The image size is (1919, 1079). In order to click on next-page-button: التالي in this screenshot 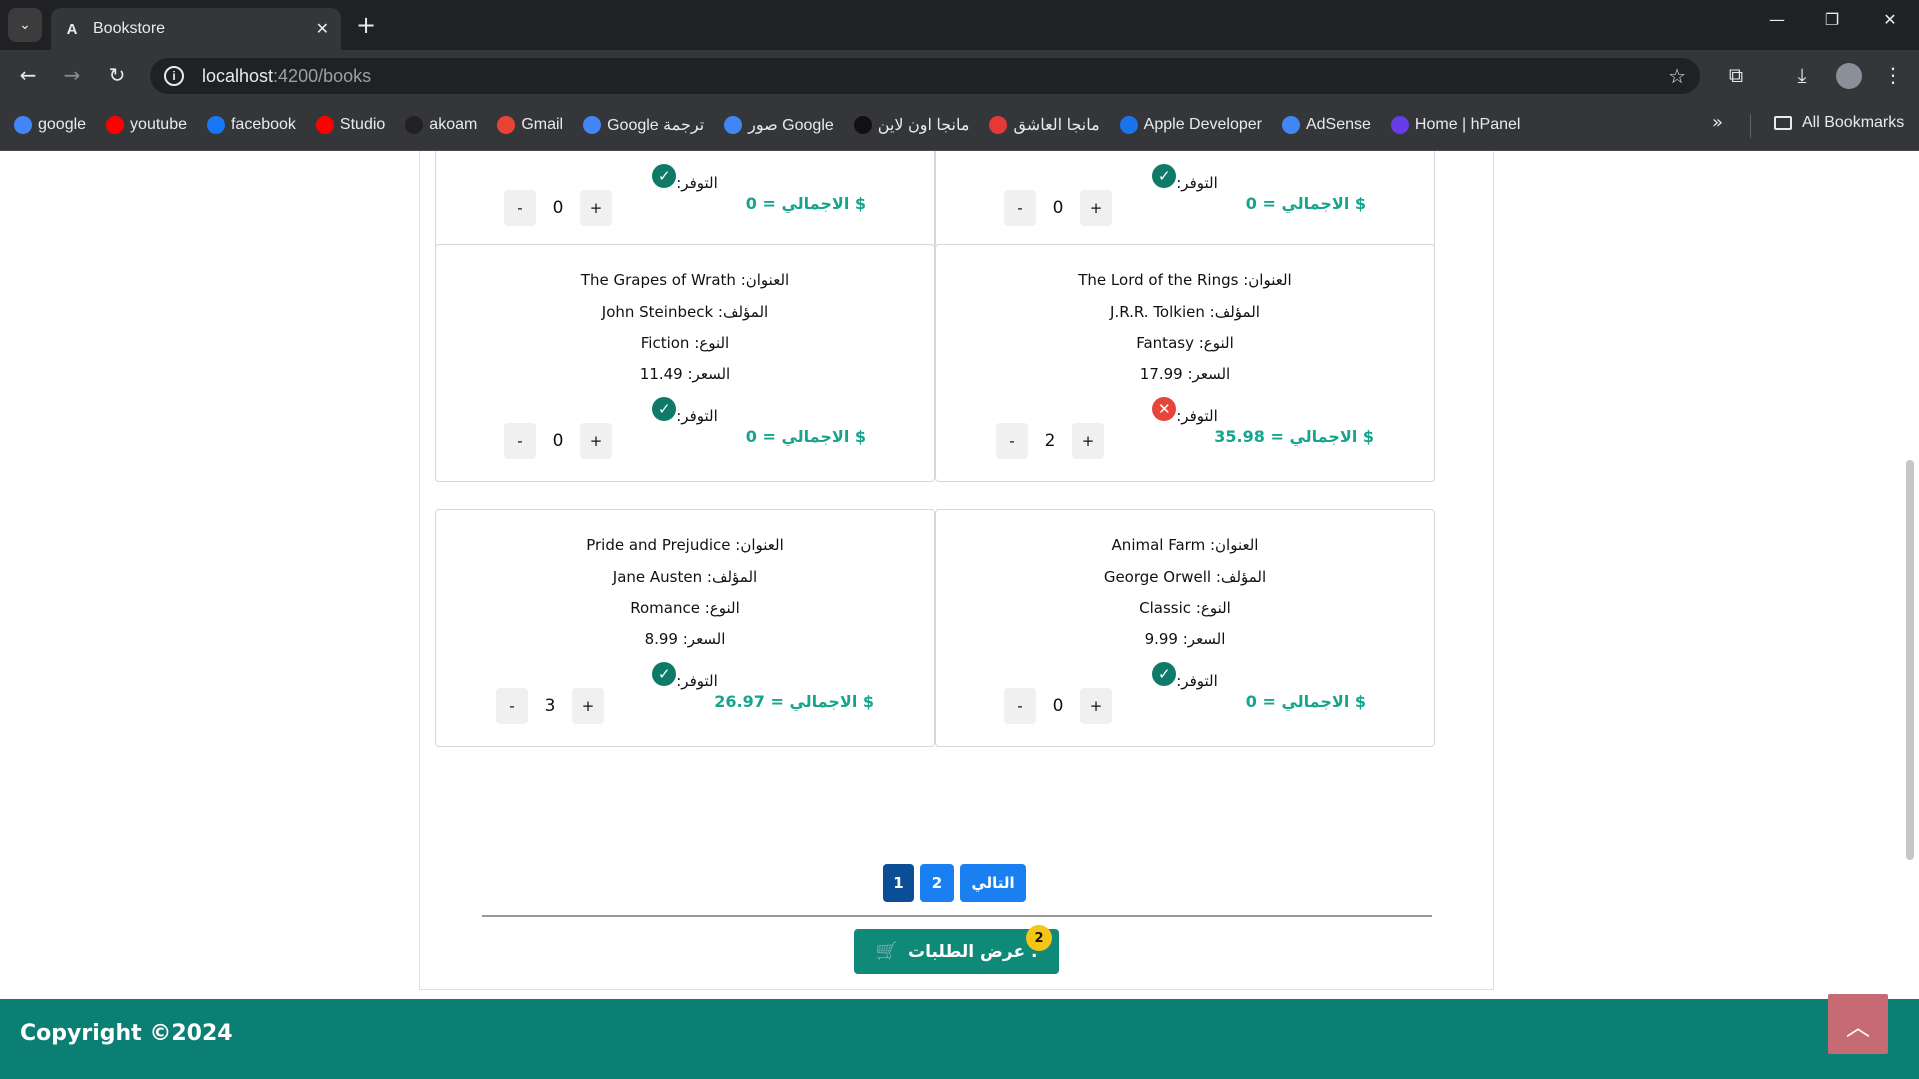, I will do `click(993, 883)`.